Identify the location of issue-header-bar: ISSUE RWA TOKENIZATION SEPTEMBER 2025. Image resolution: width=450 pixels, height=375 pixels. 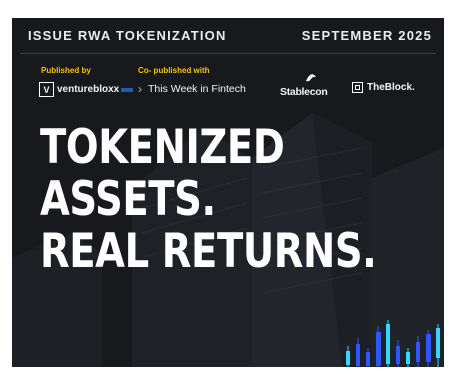
(228, 36).